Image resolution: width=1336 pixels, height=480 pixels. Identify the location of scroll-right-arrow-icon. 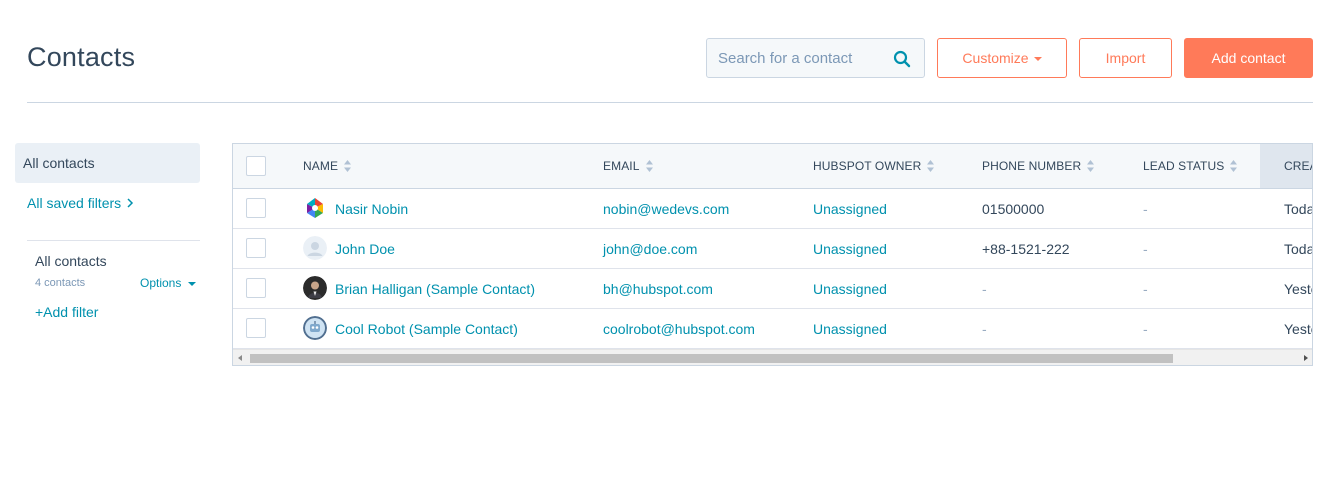
(1306, 358).